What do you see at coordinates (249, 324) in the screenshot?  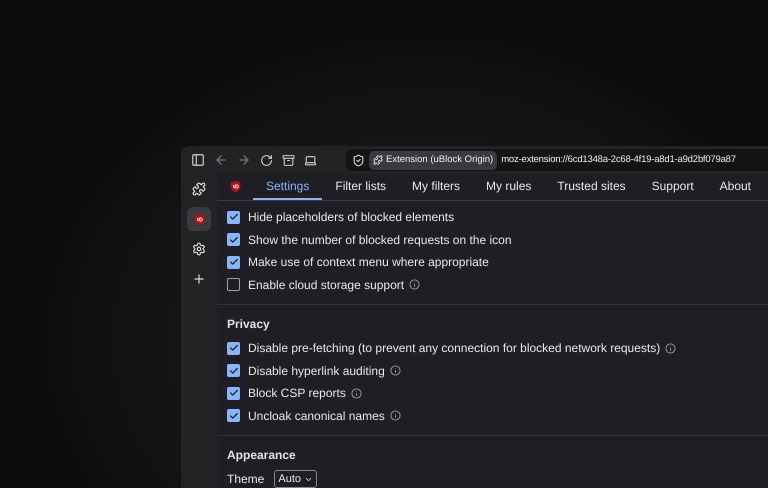 I see `section-heading: Privacy` at bounding box center [249, 324].